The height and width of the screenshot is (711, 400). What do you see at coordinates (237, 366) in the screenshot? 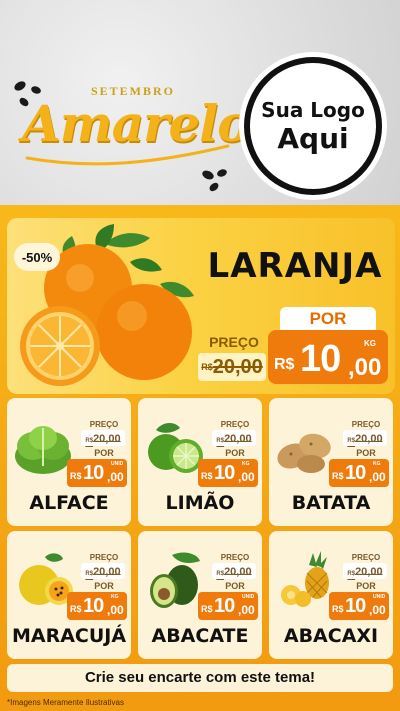
I see `featured-old-price-value: 20,00` at bounding box center [237, 366].